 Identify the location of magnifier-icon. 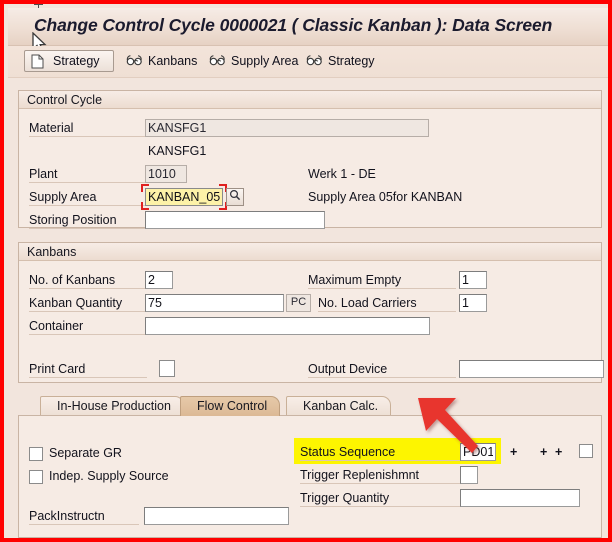
(235, 197).